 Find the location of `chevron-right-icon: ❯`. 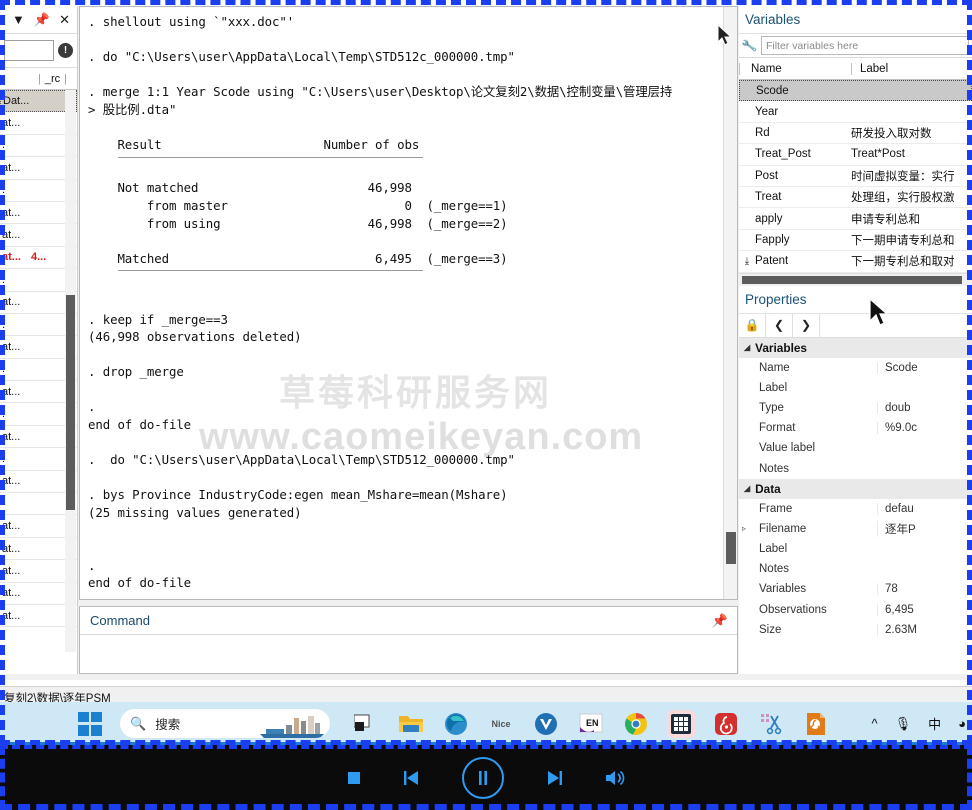

chevron-right-icon: ❯ is located at coordinates (806, 325).